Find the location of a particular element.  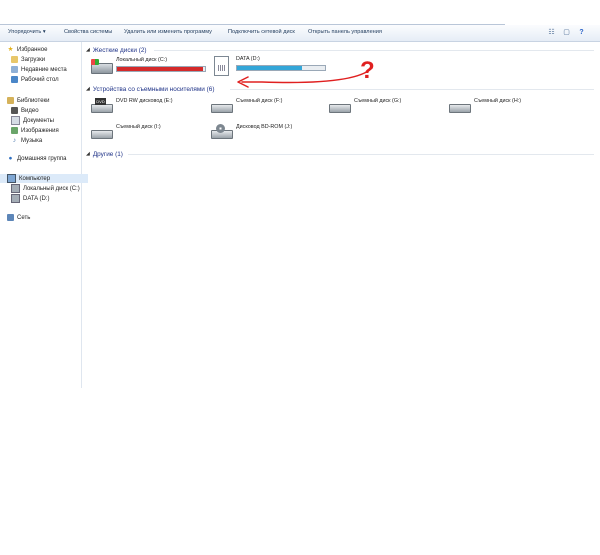

red-annotation: ? is located at coordinates (306, 72).